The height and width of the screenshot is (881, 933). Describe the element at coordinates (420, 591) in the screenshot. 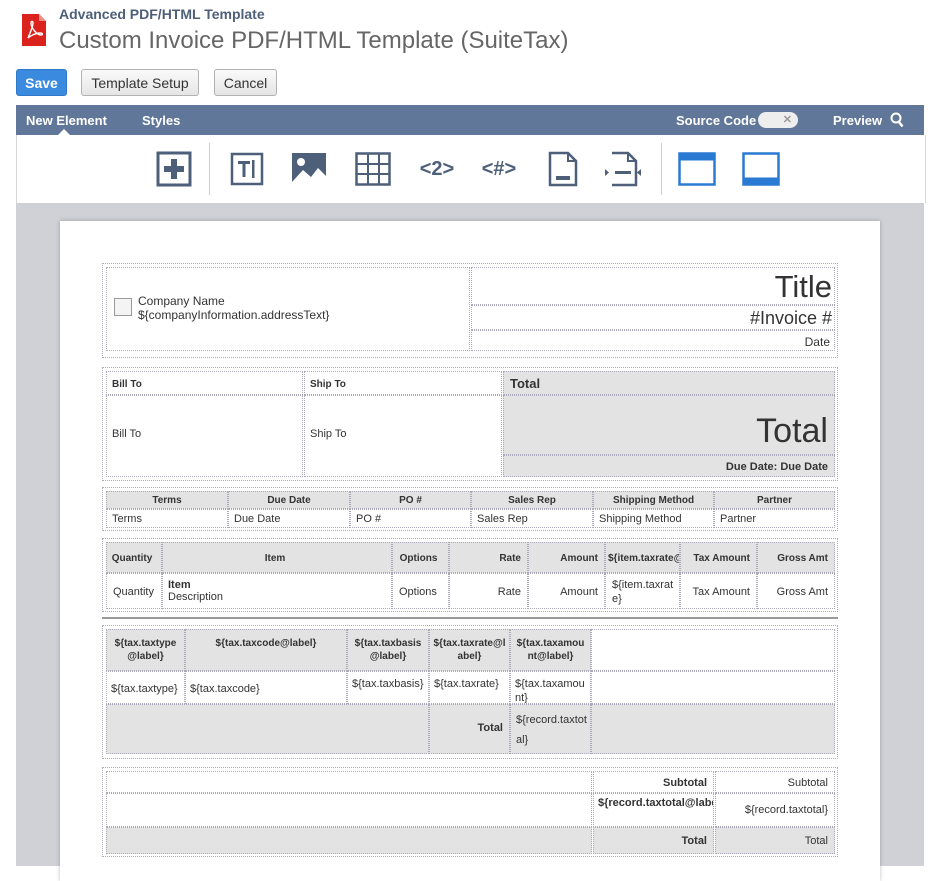

I see `items-value-cell: Options` at that location.